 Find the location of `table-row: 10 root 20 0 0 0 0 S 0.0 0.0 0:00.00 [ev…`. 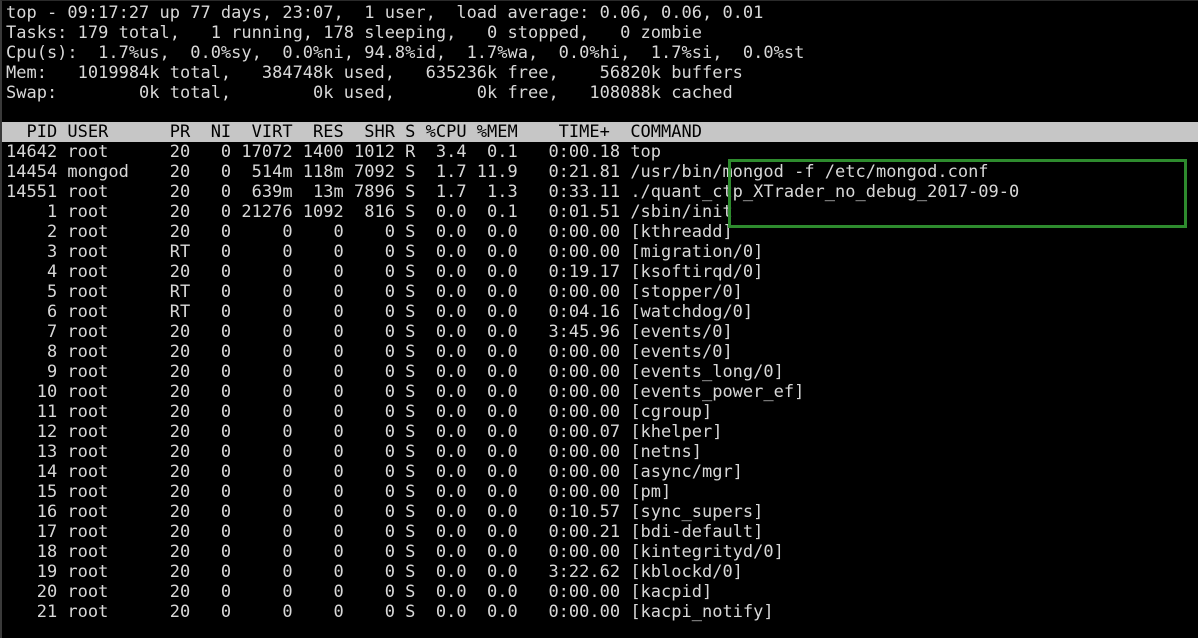

table-row: 10 root 20 0 0 0 0 S 0.0 0.0 0:00.00 [ev… is located at coordinates (600, 392).